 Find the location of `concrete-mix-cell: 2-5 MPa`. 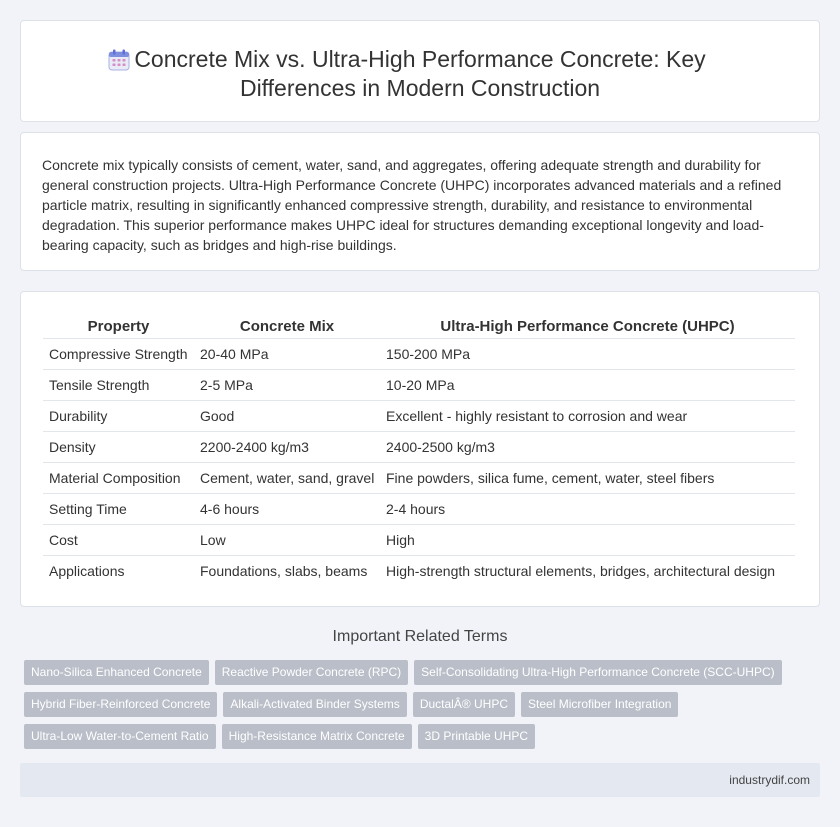

concrete-mix-cell: 2-5 MPa is located at coordinates (287, 384).